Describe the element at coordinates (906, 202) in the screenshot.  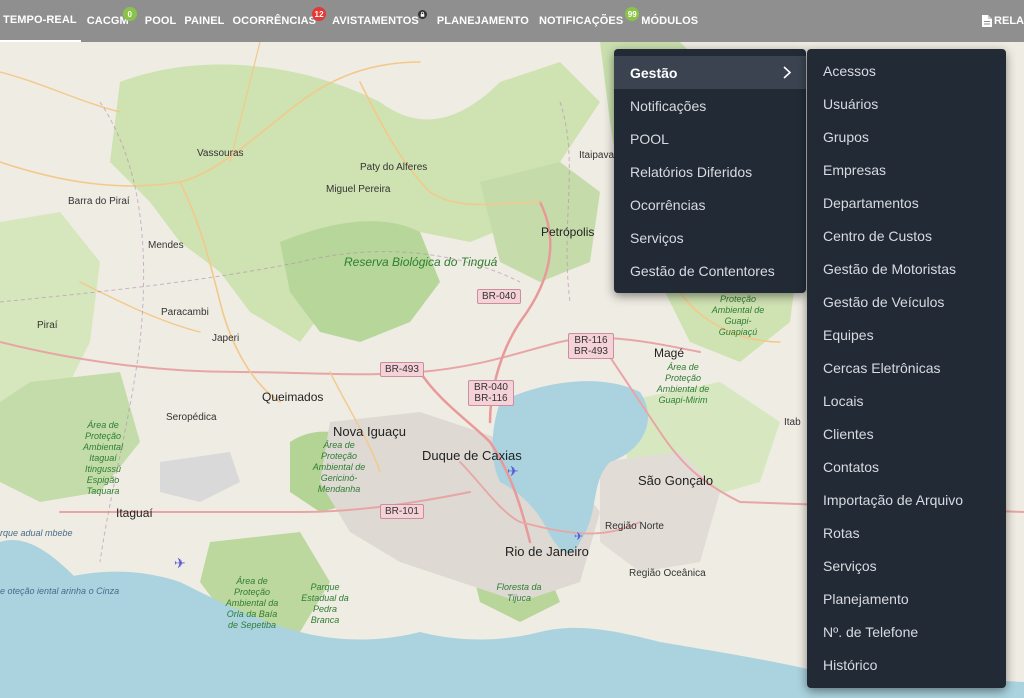
I see `submenu-item-departamentos: Departamentos` at that location.